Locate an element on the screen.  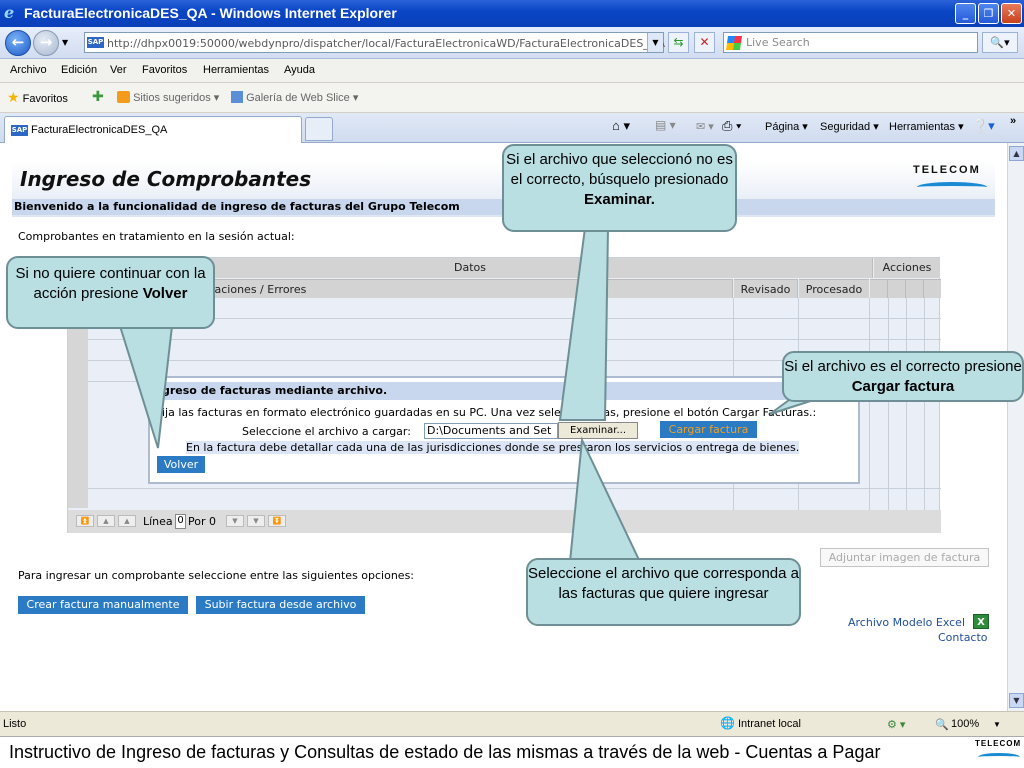
callout-cargar-text: Si el archivo es el correcto presione is located at coordinates (903, 366).